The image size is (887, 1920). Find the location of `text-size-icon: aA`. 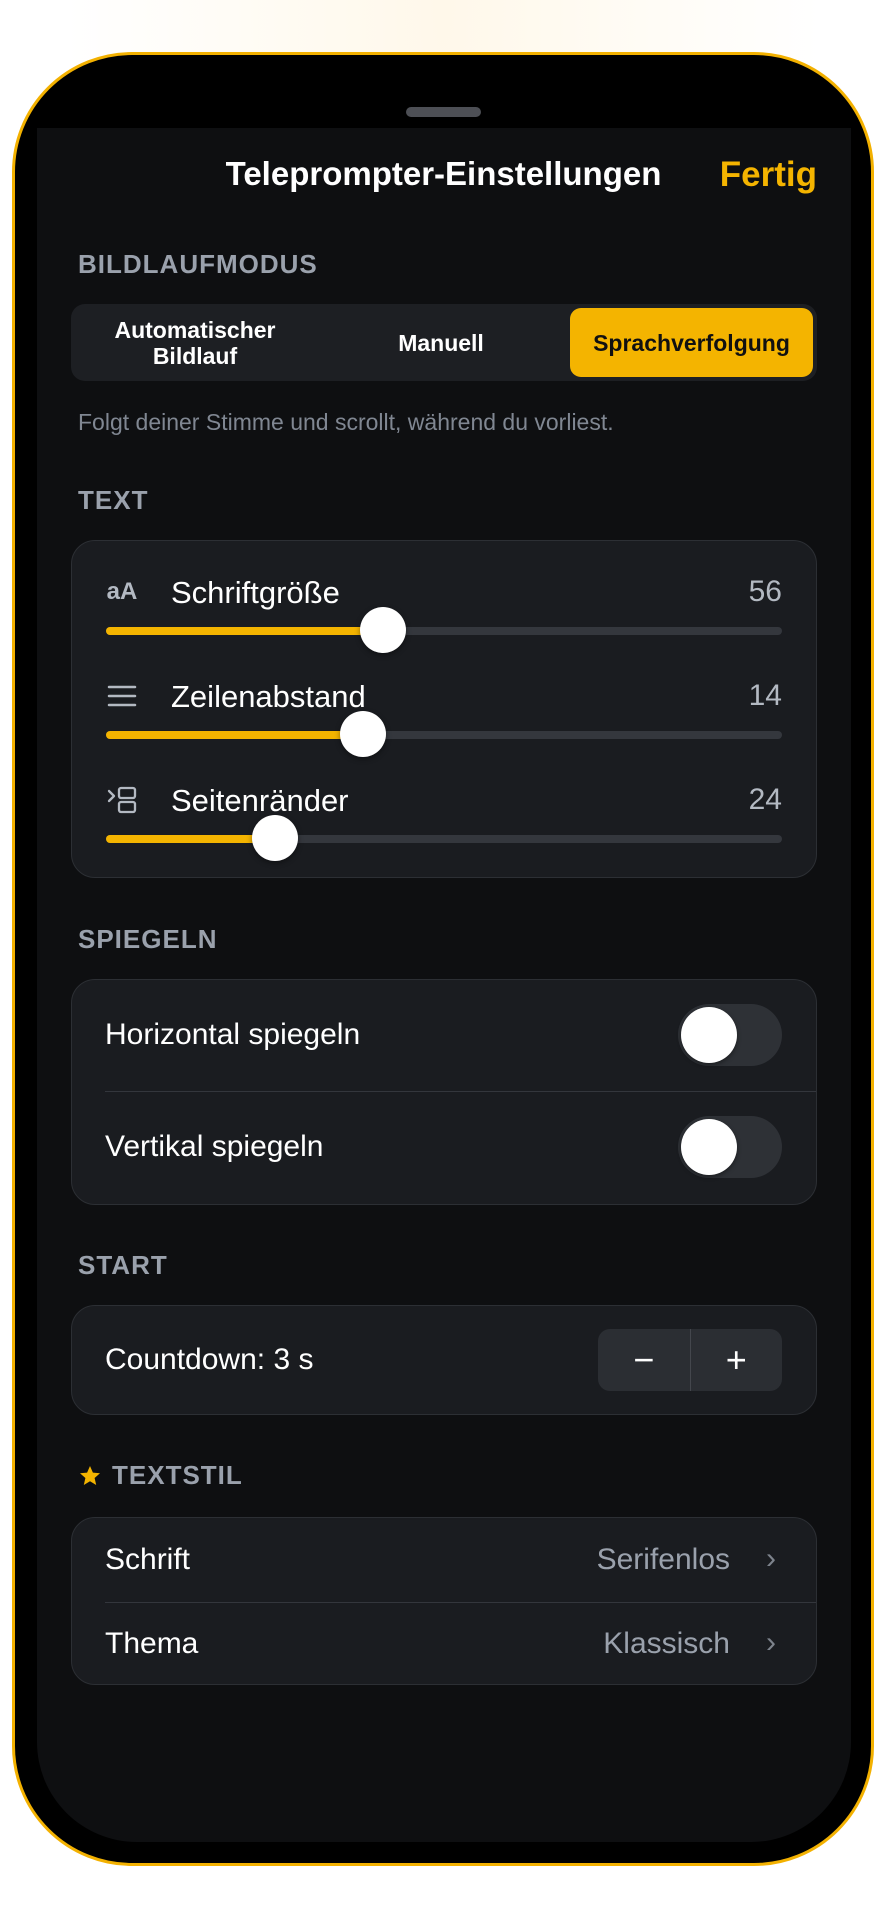

text-size-icon: aA is located at coordinates (122, 591).